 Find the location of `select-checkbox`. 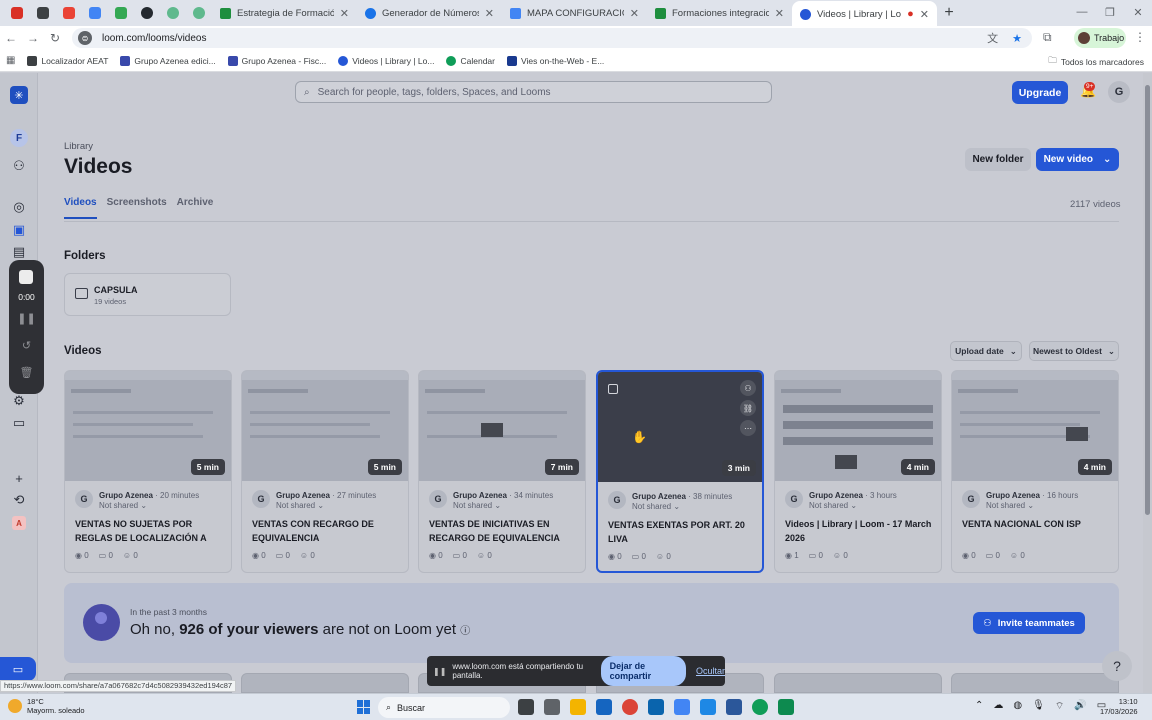

select-checkbox is located at coordinates (613, 389).